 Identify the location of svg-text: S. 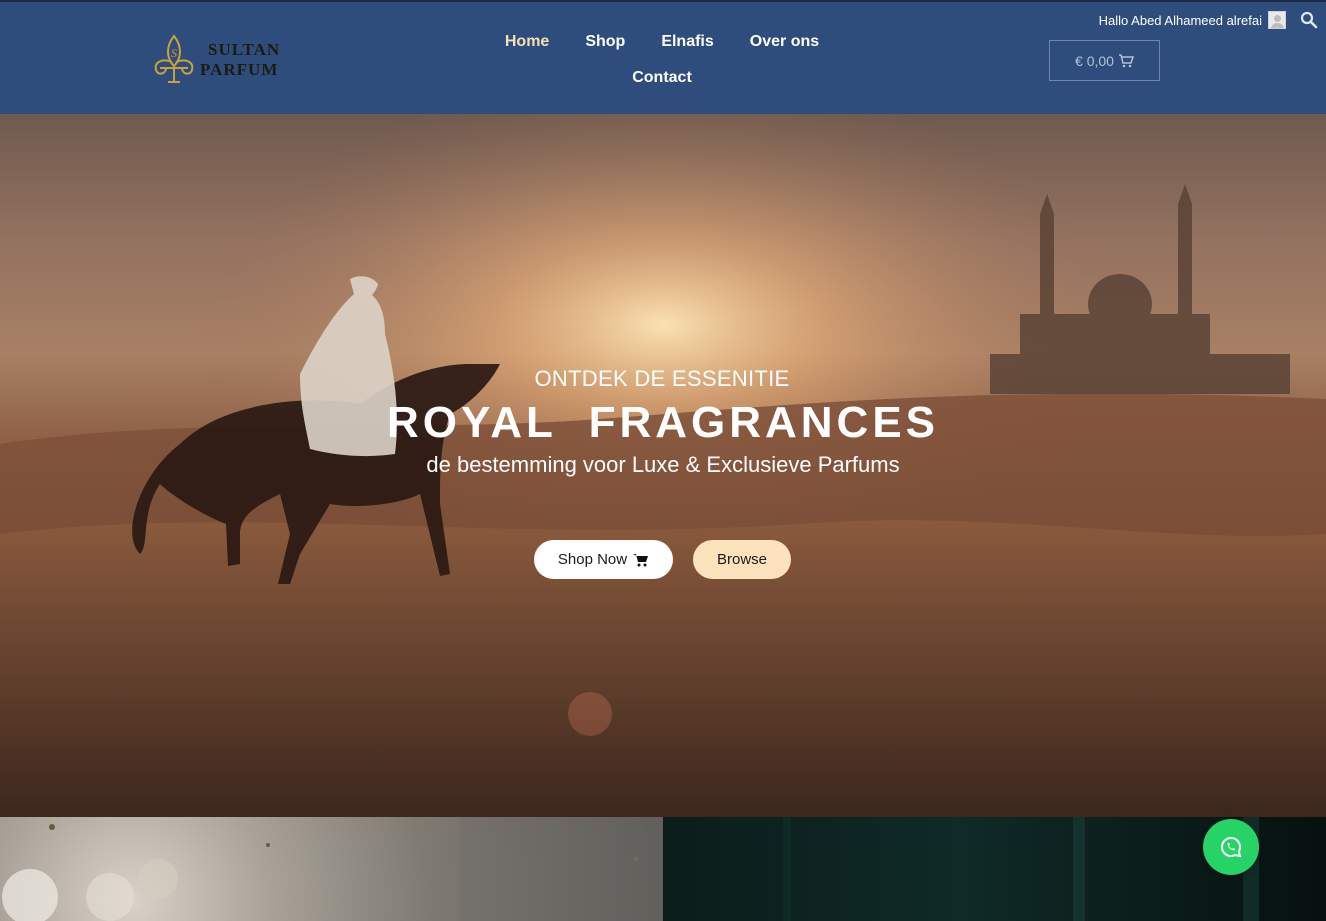
(174, 53).